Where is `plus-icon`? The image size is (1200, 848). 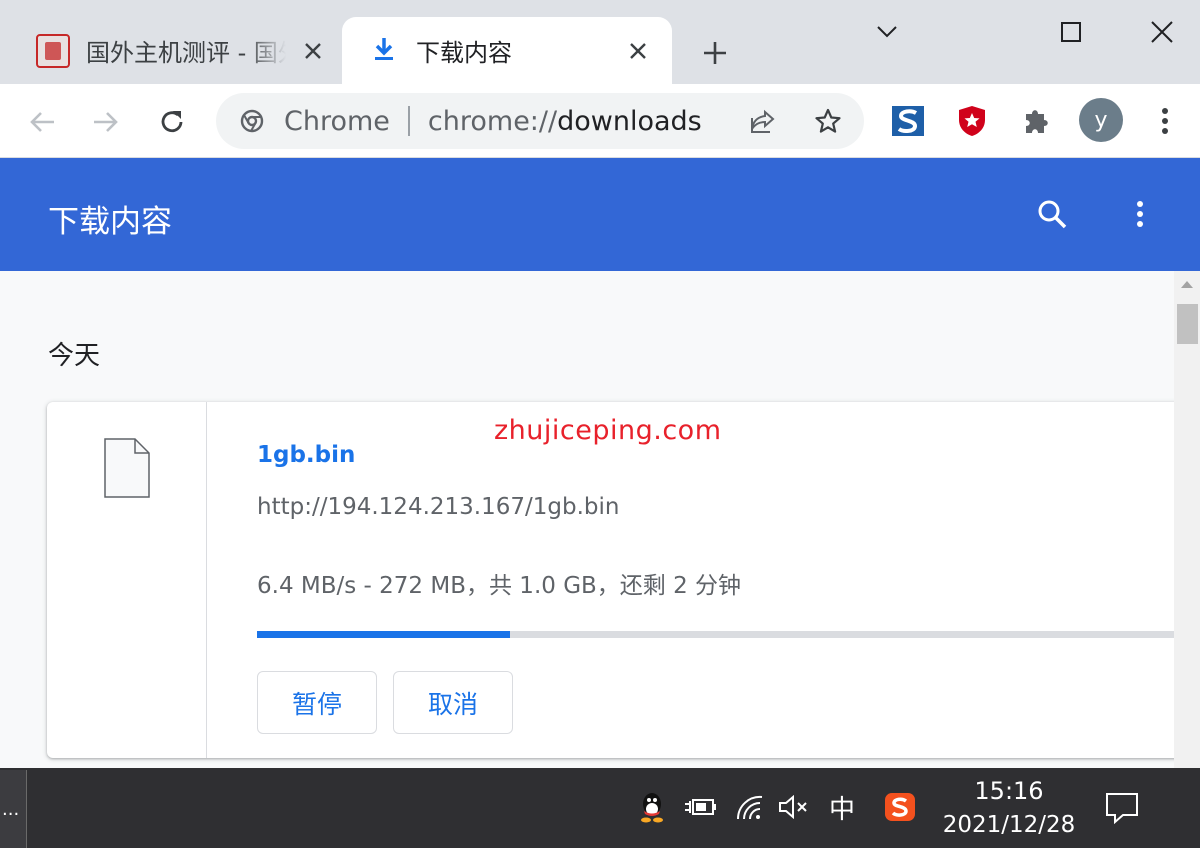
plus-icon is located at coordinates (715, 53).